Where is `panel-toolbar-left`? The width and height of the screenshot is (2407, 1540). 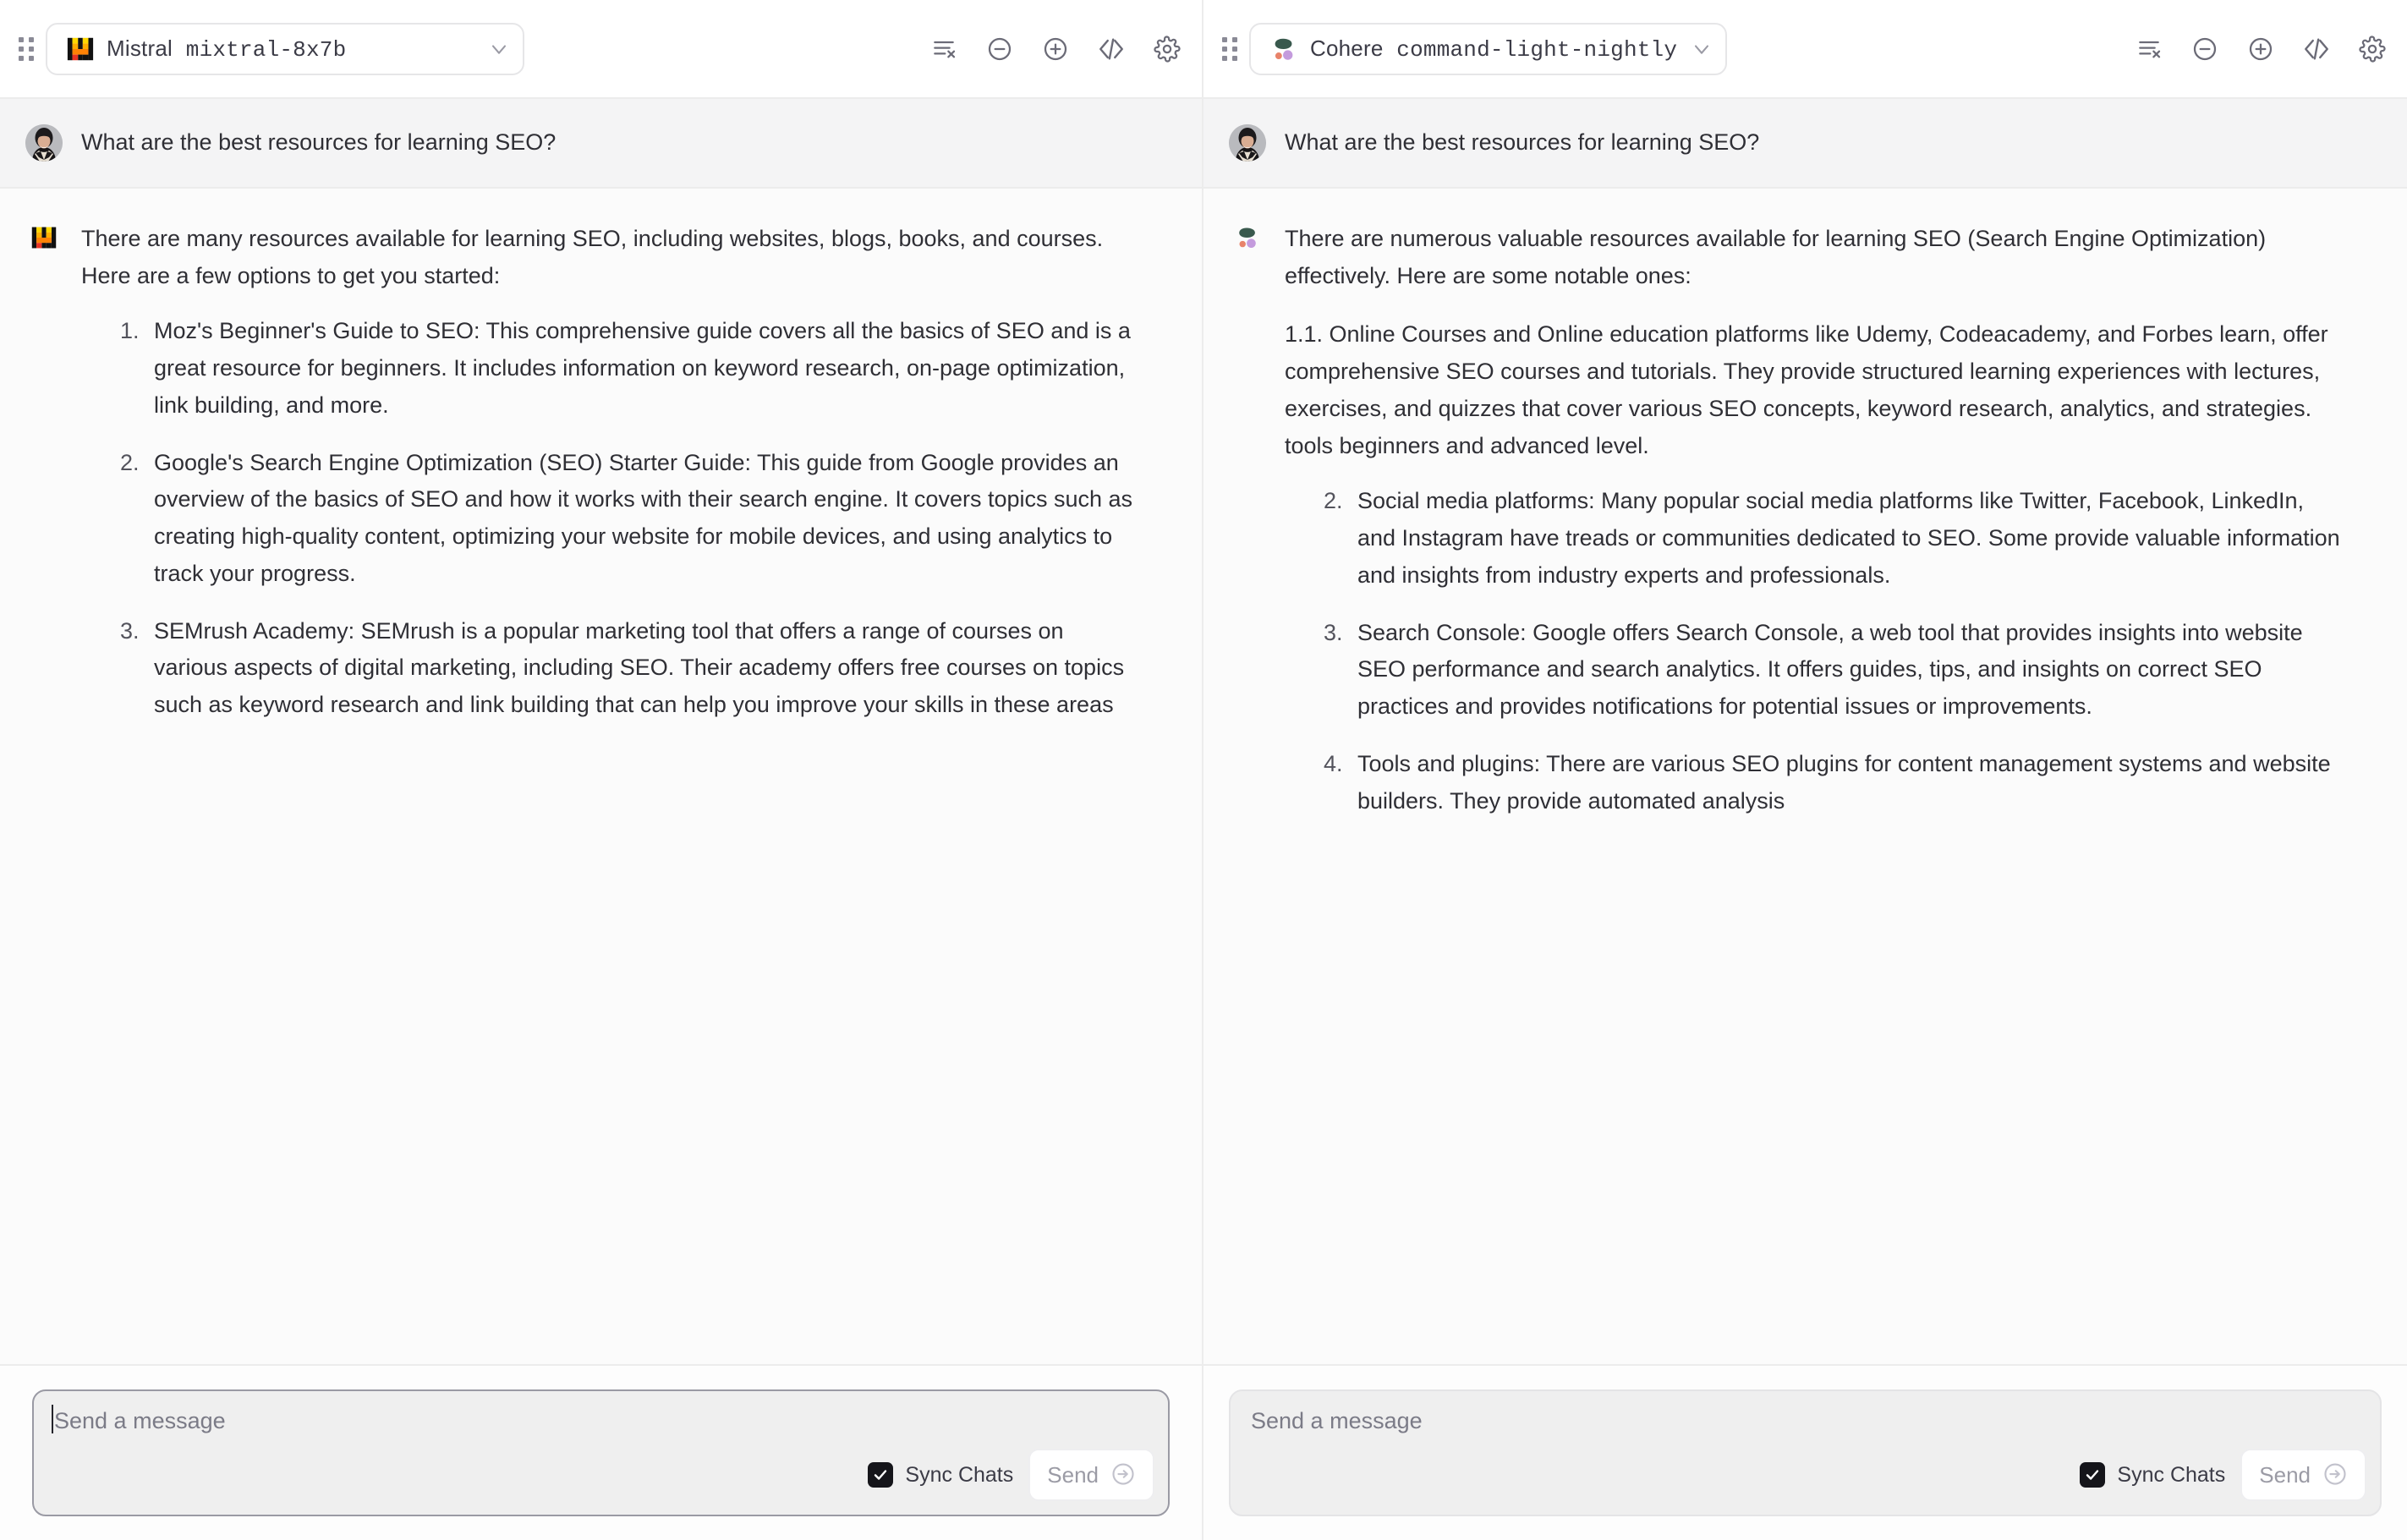
panel-toolbar-left is located at coordinates (1055, 49).